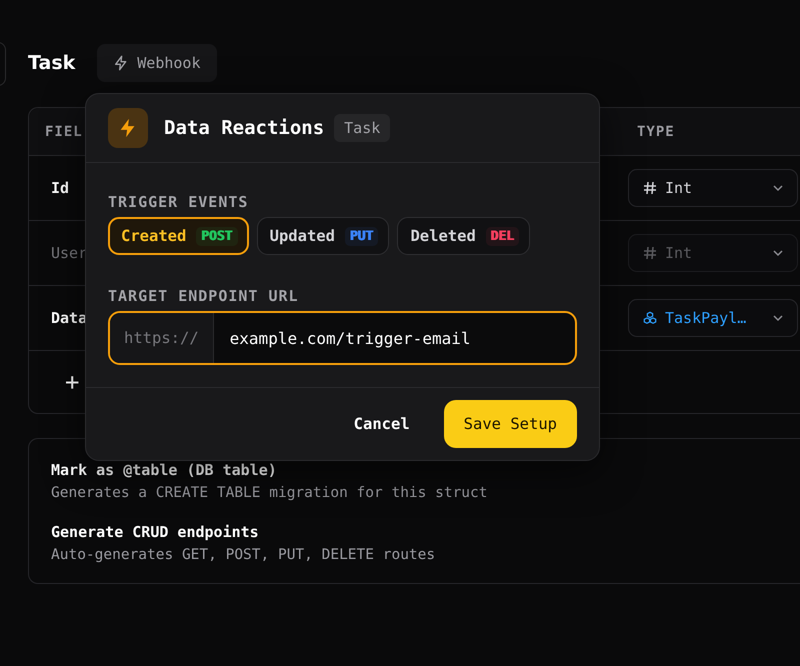  What do you see at coordinates (204, 296) in the screenshot?
I see `section-label: TARGET ENDPOINT URL` at bounding box center [204, 296].